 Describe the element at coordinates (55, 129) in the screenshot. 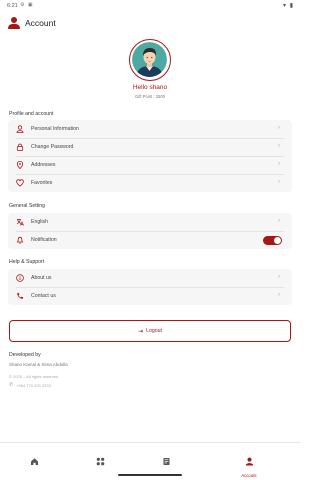

I see `row-label: Personal Information` at that location.